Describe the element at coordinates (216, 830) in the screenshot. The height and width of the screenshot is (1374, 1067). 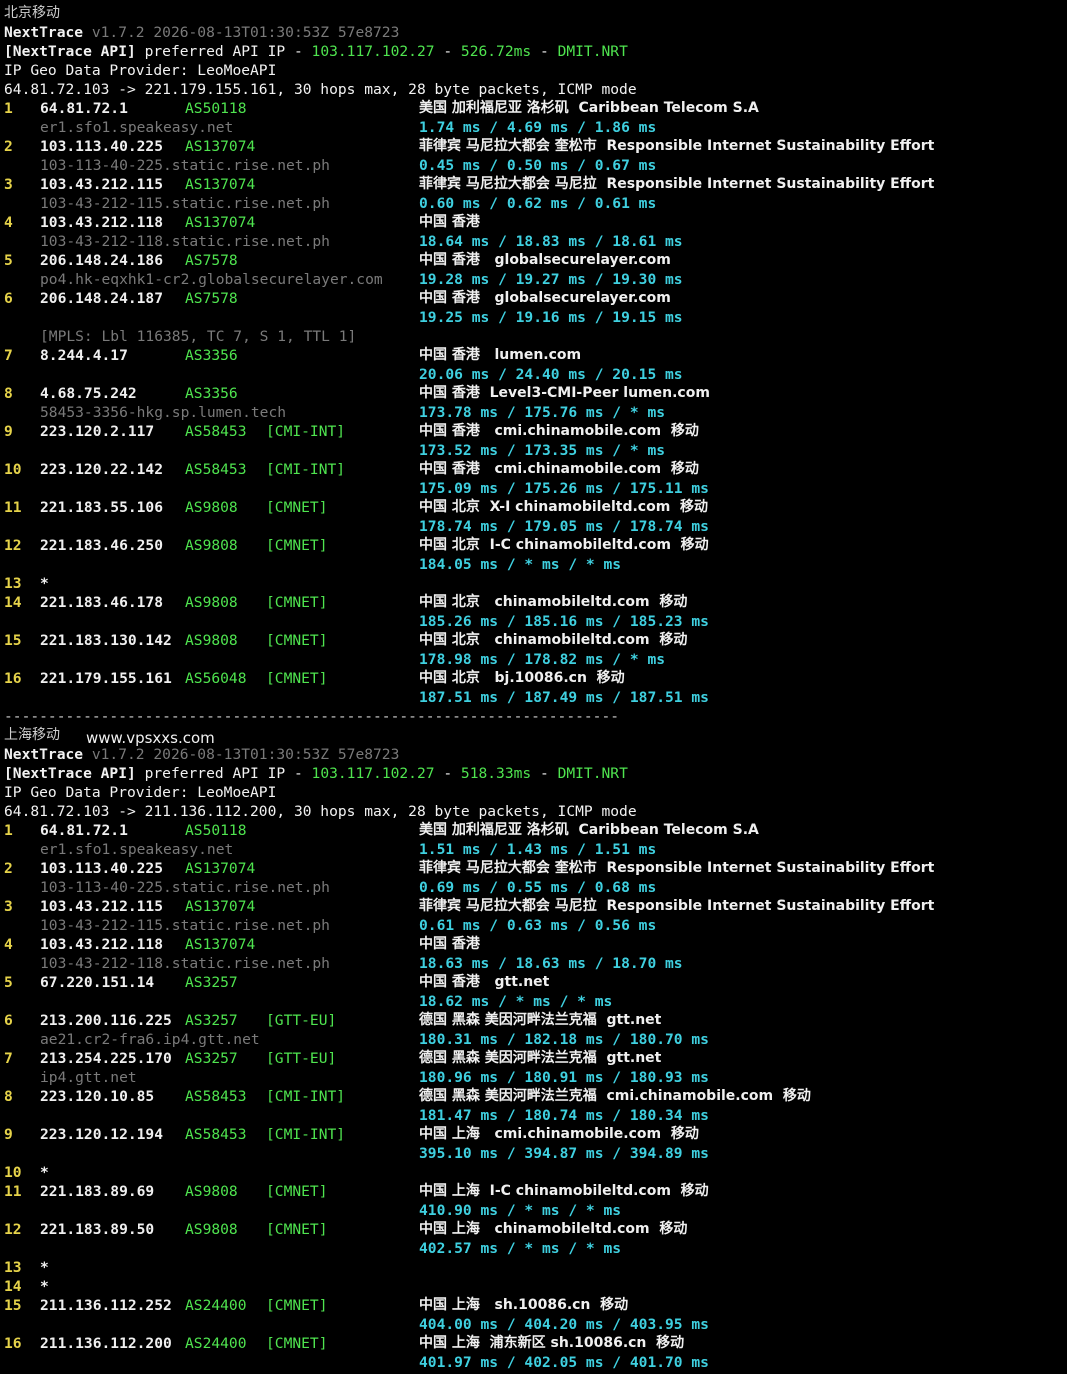
I see `hop-asn: AS50118` at that location.